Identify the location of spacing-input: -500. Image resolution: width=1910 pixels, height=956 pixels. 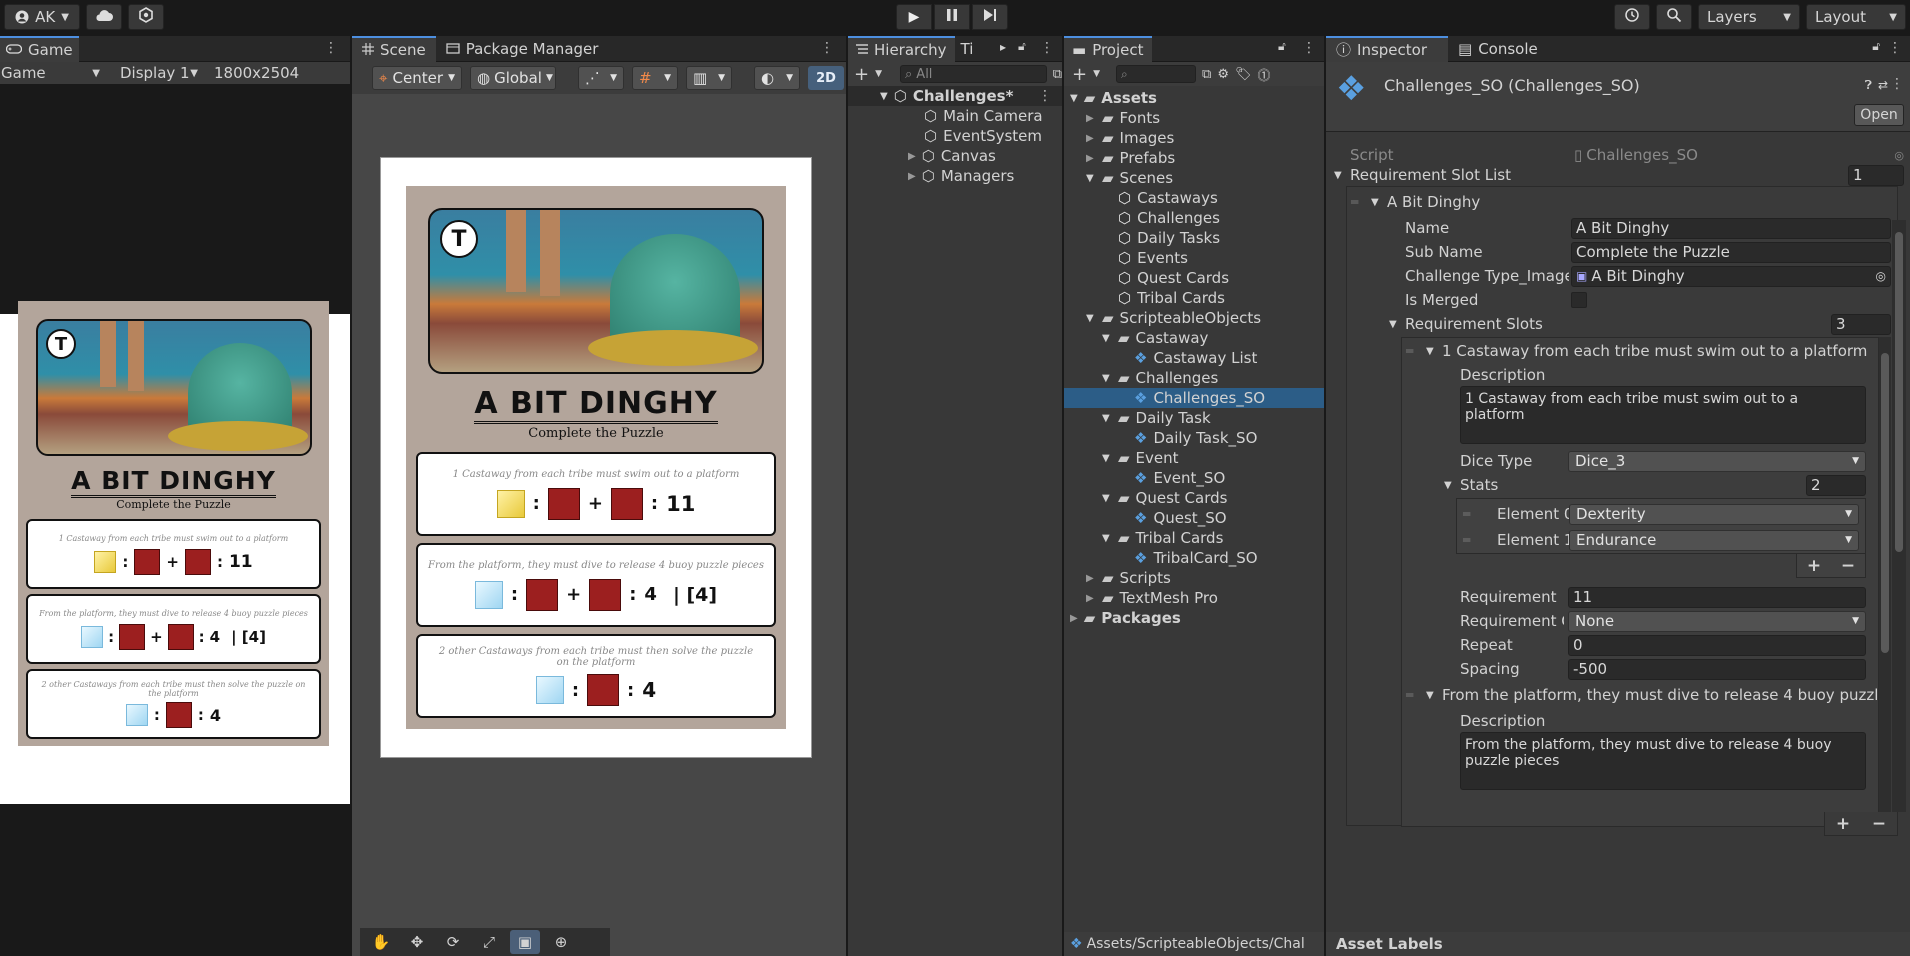
(1717, 669).